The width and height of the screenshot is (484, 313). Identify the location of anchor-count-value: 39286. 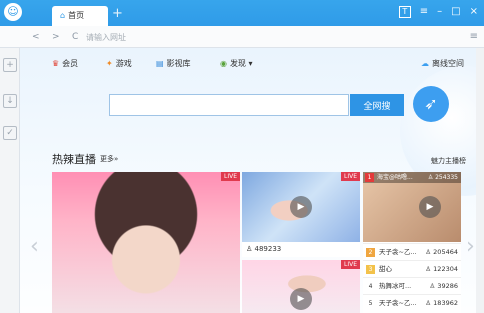
(447, 286).